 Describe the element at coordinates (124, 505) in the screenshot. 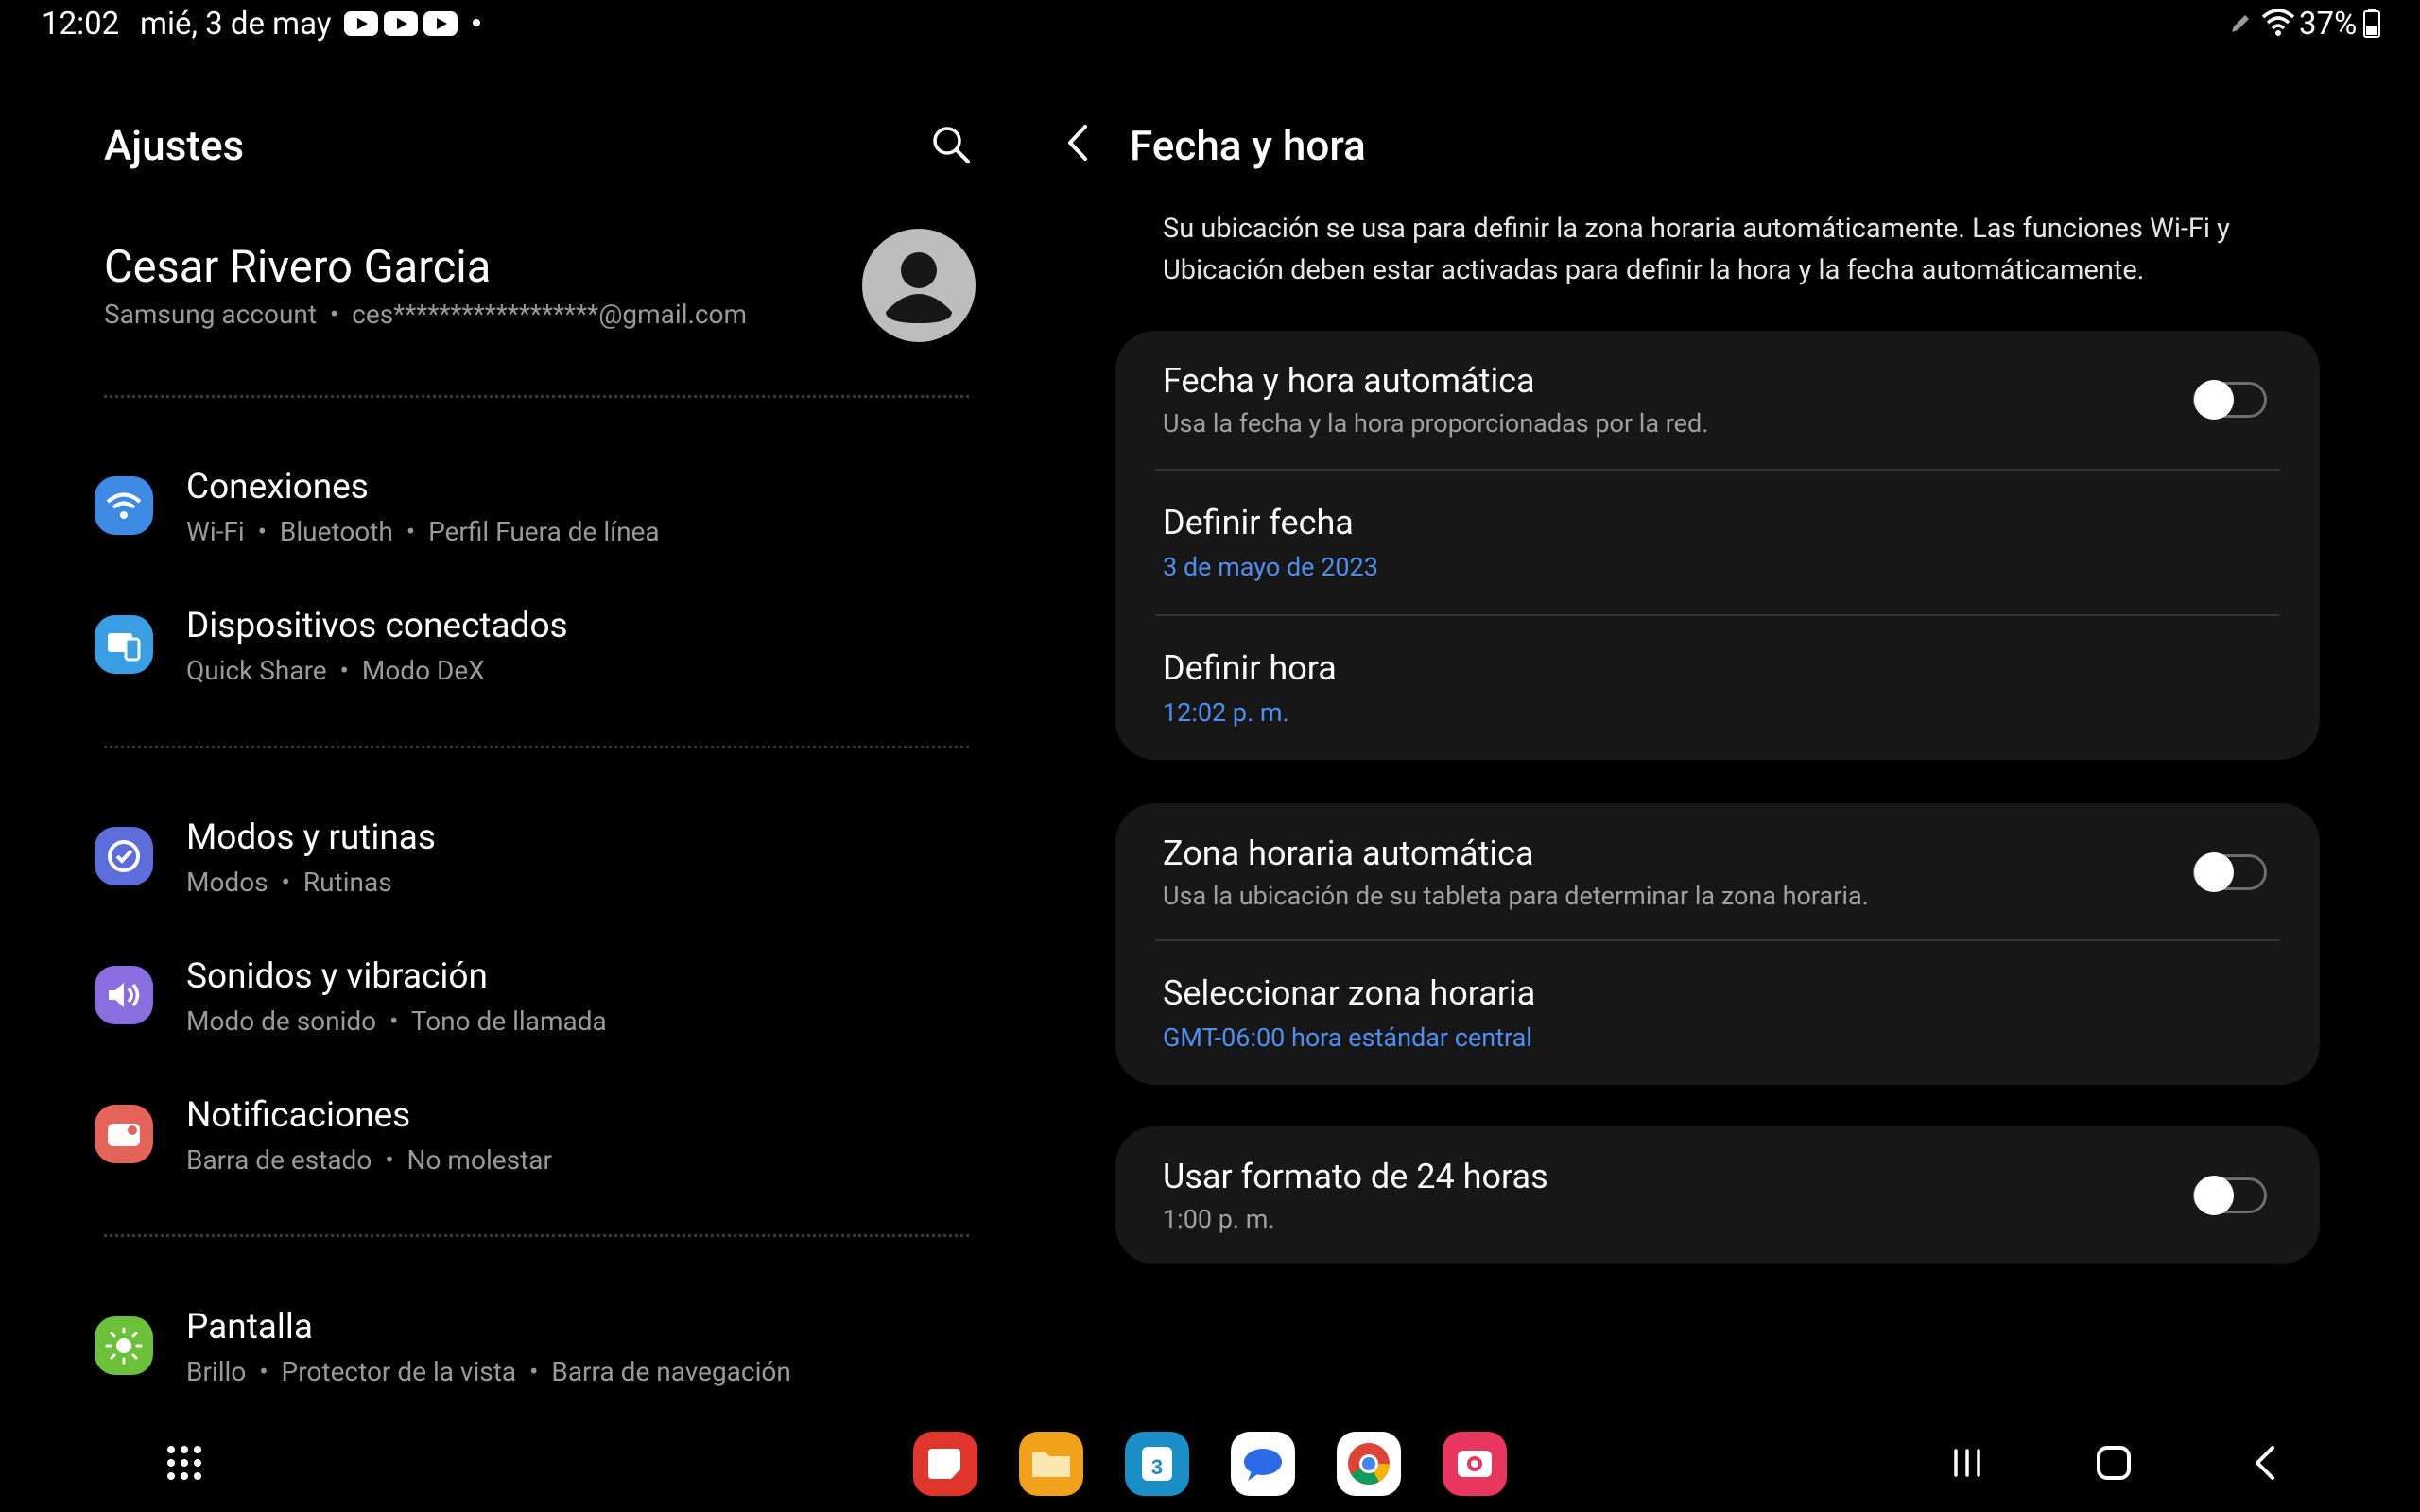

I see `wifi-icon` at that location.